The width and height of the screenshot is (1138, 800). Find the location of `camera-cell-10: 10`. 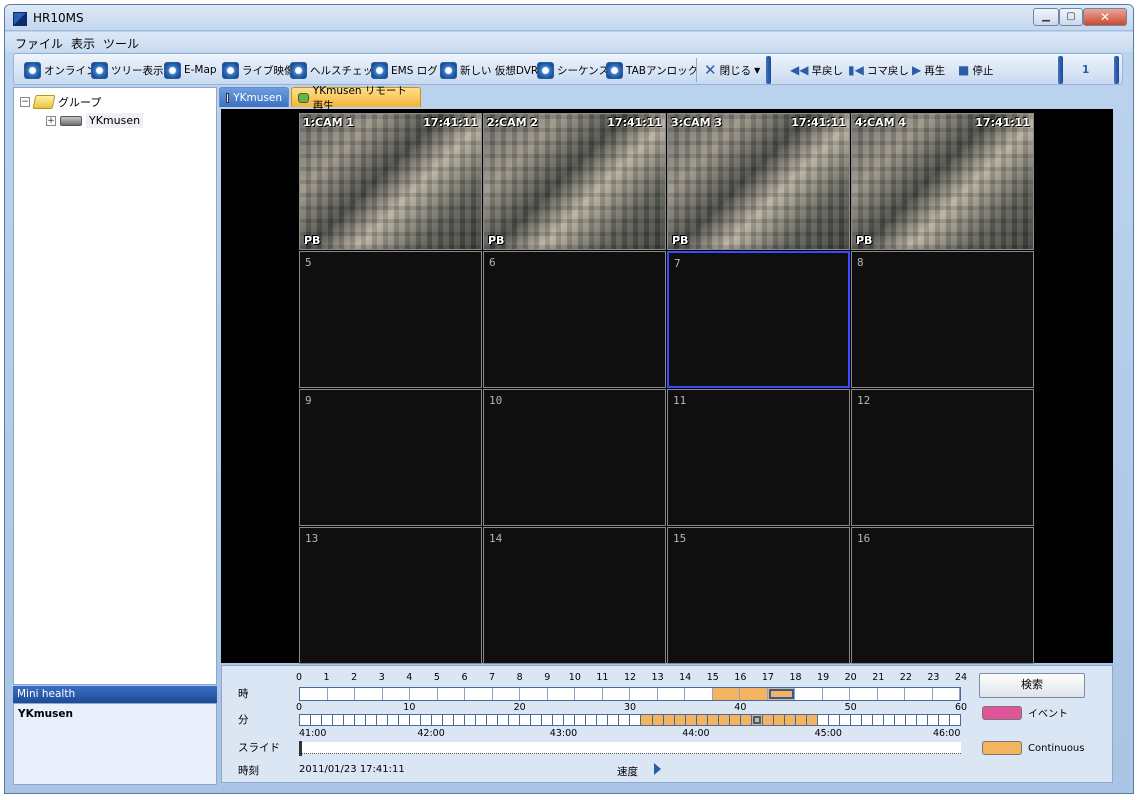

camera-cell-10: 10 is located at coordinates (574, 457).